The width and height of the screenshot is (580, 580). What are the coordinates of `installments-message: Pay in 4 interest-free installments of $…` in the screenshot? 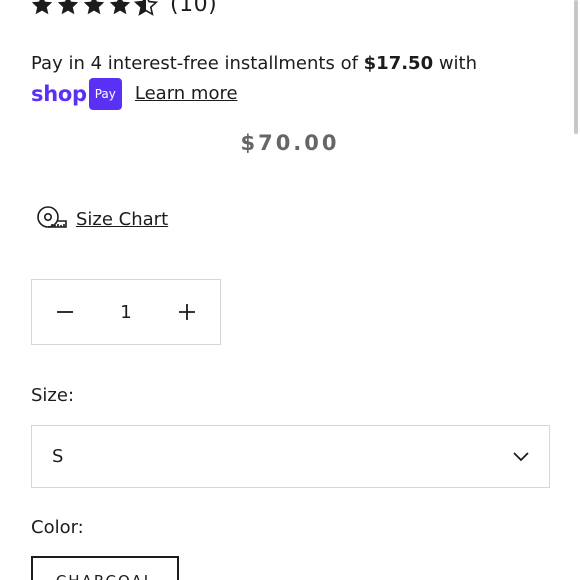 It's located at (291, 80).